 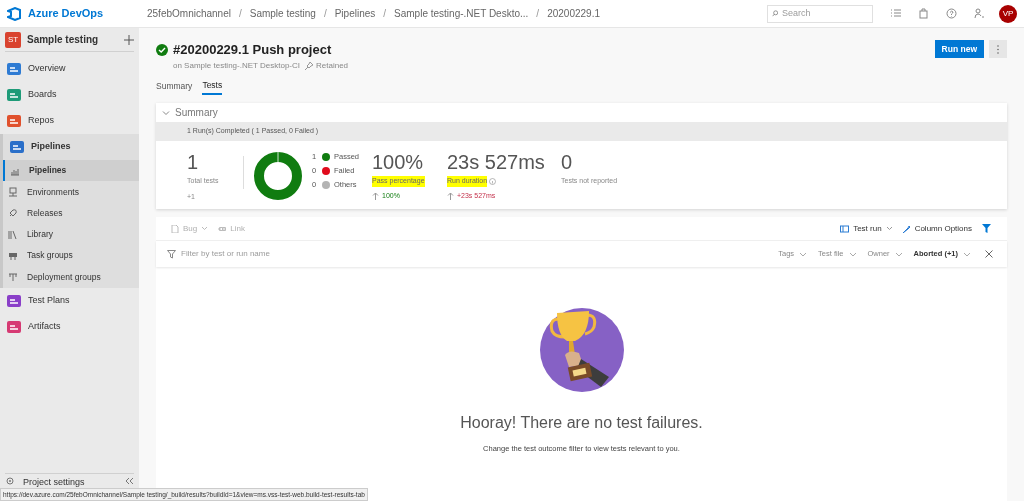 I want to click on bag-button, so click(x=923, y=13).